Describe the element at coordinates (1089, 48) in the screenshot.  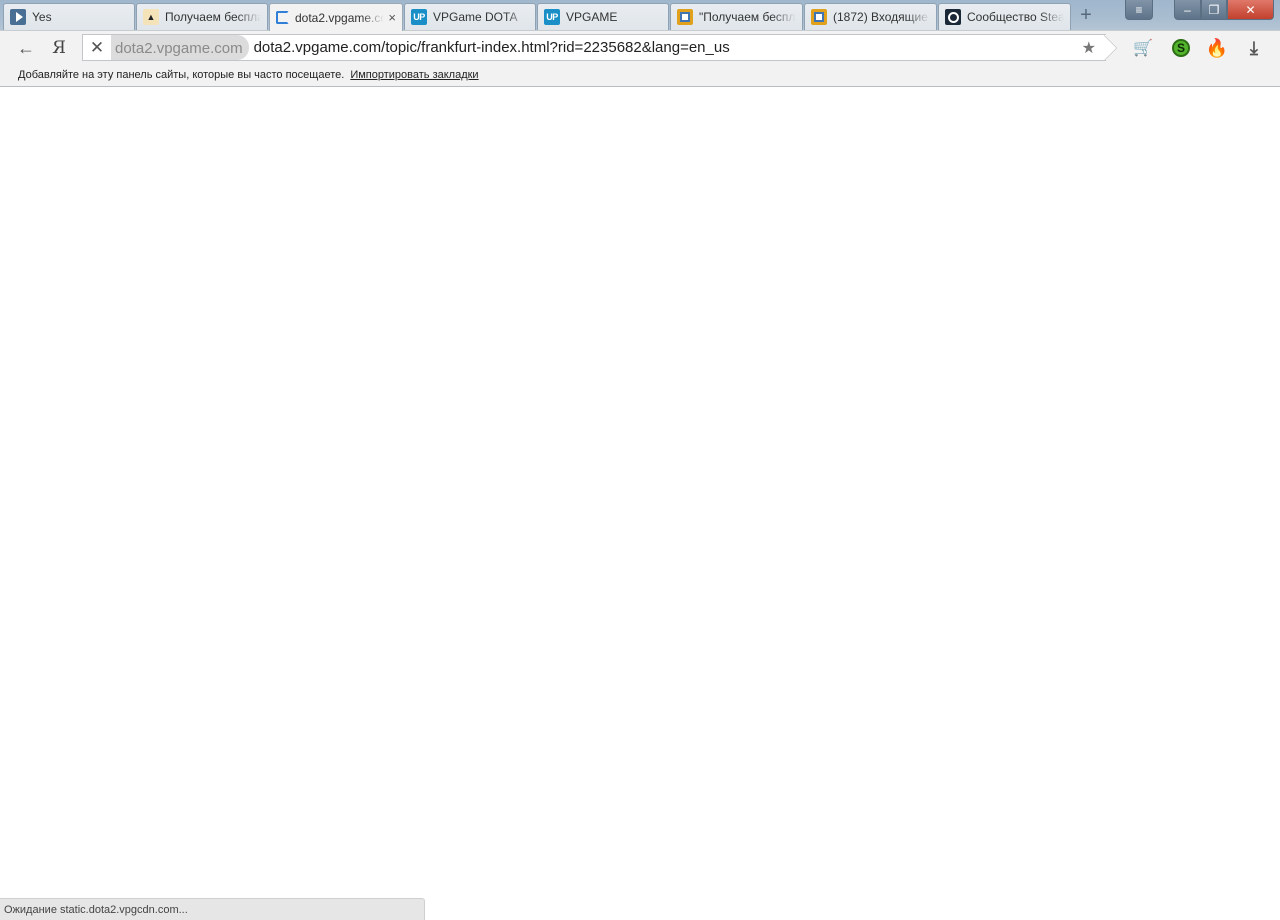
I see `bookmark-star-icon: ★` at that location.